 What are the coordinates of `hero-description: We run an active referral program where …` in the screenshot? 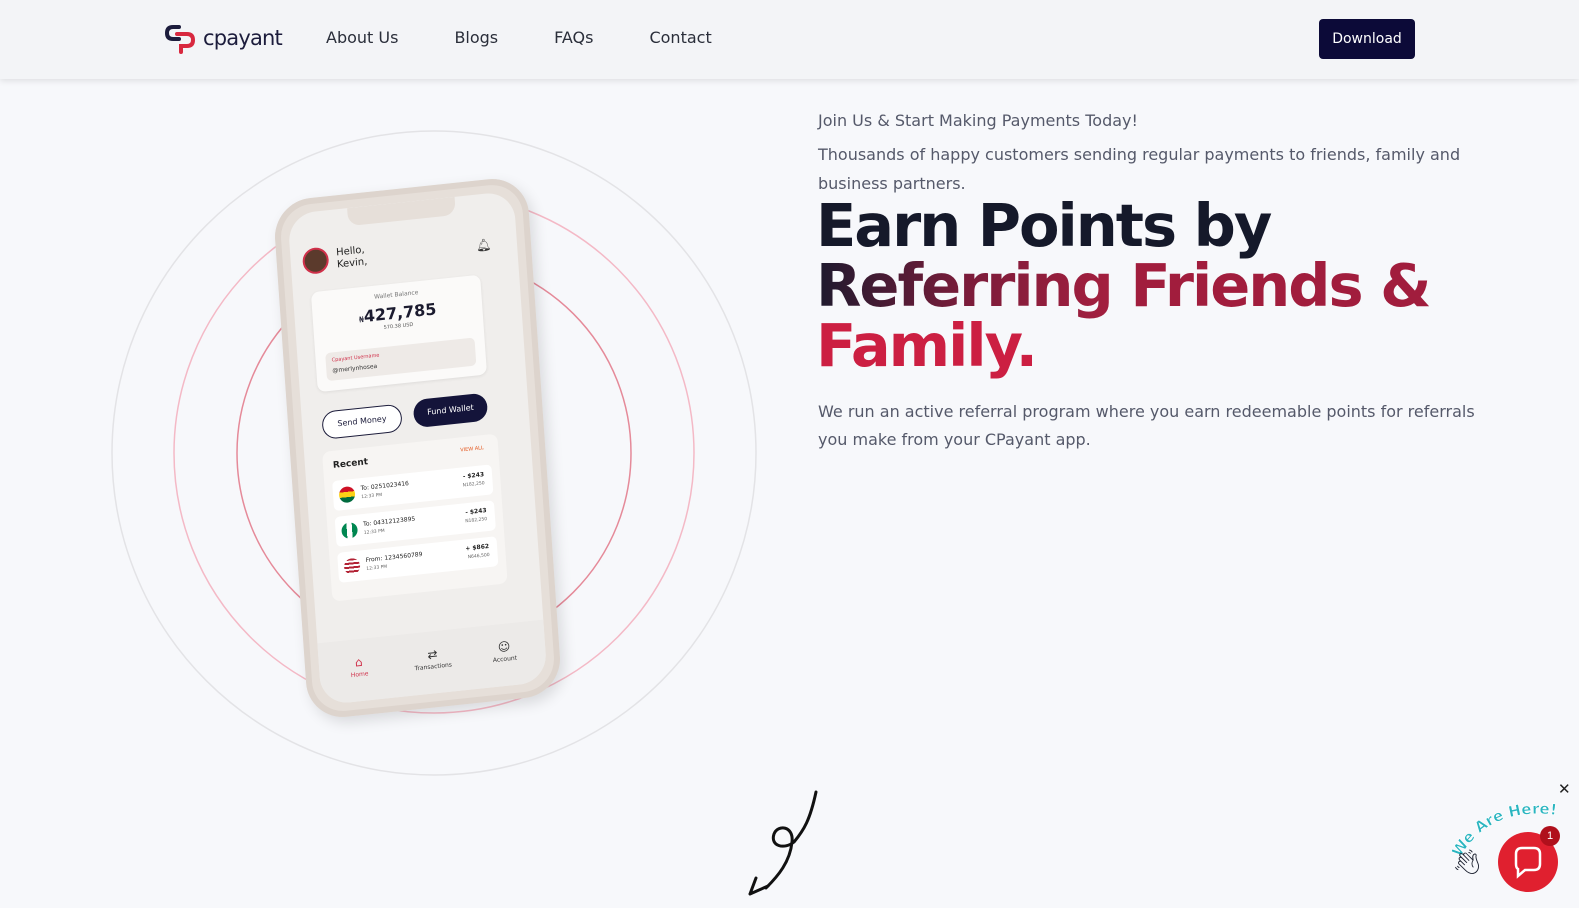 It's located at (1146, 425).